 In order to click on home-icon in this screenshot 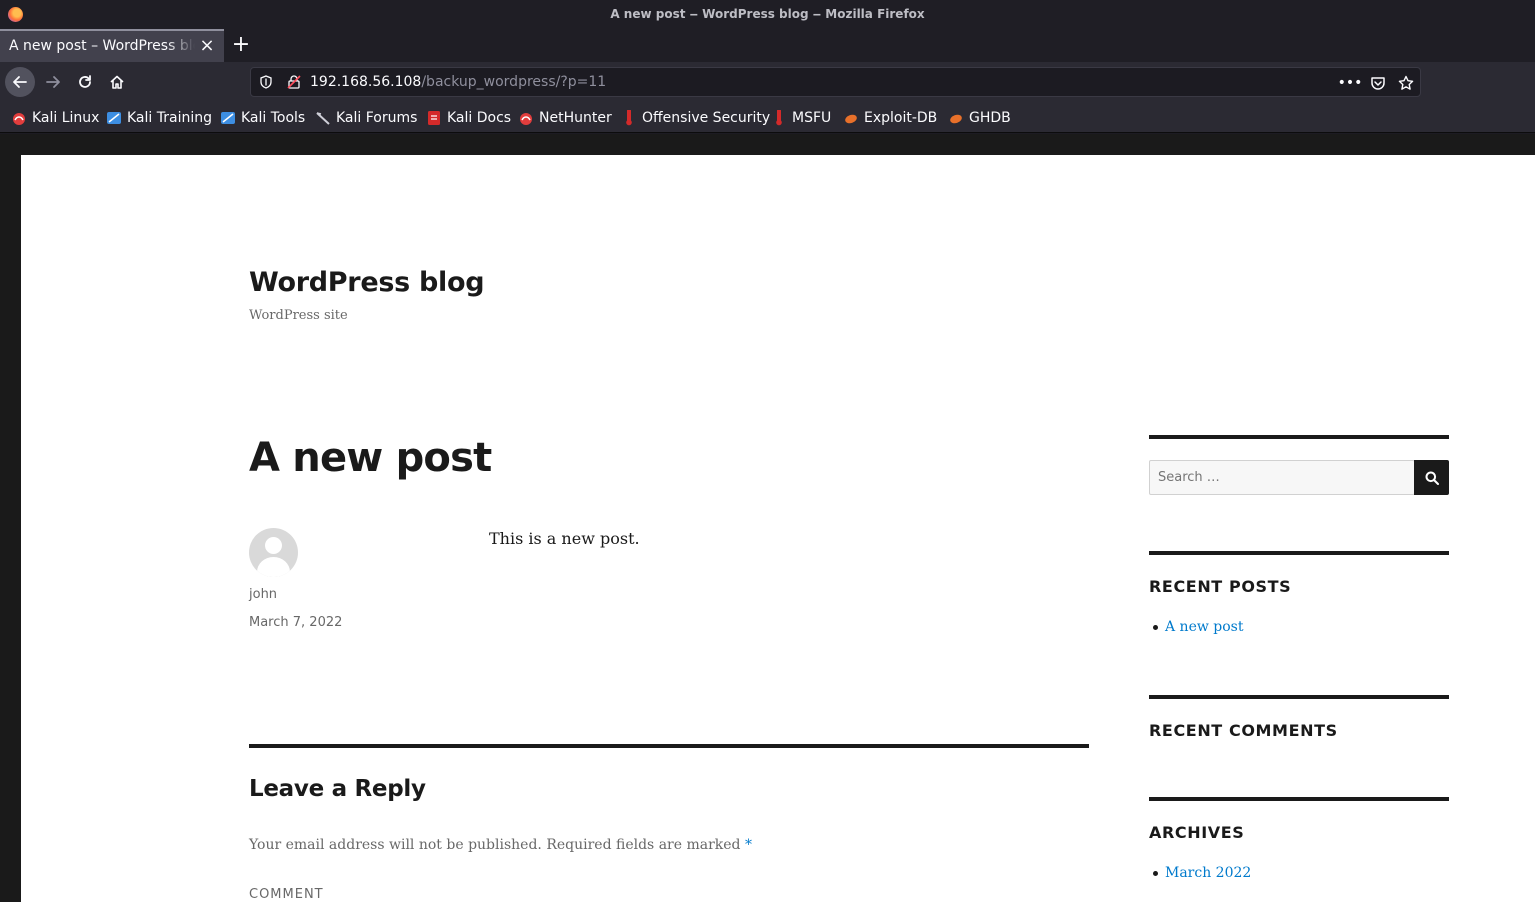, I will do `click(117, 82)`.